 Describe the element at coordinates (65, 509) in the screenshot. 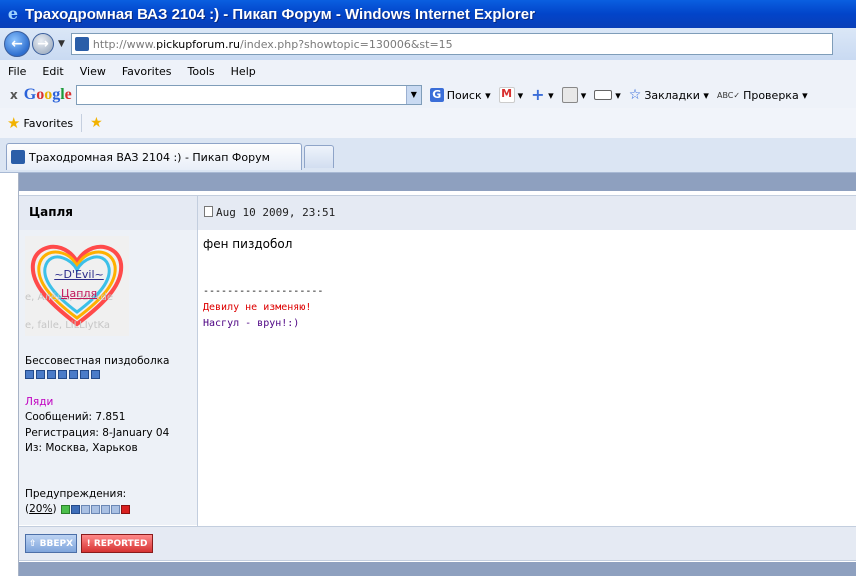

I see `warning-minus-icon` at that location.